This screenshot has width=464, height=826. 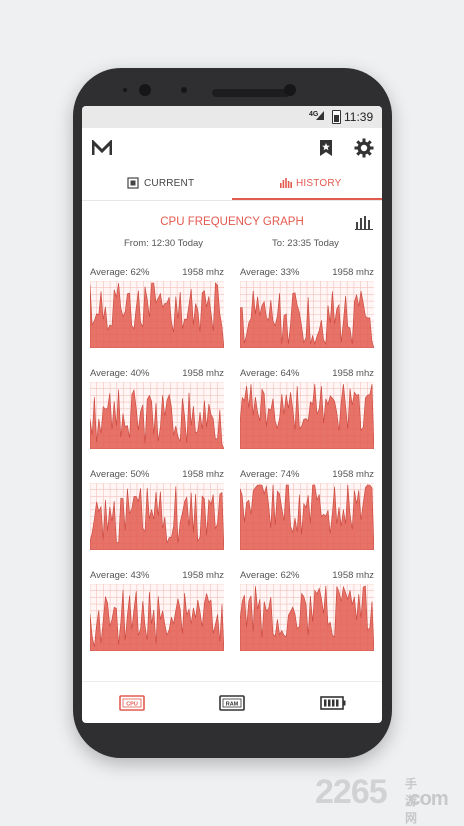 I want to click on tab-current-label: CURRENT, so click(x=169, y=183).